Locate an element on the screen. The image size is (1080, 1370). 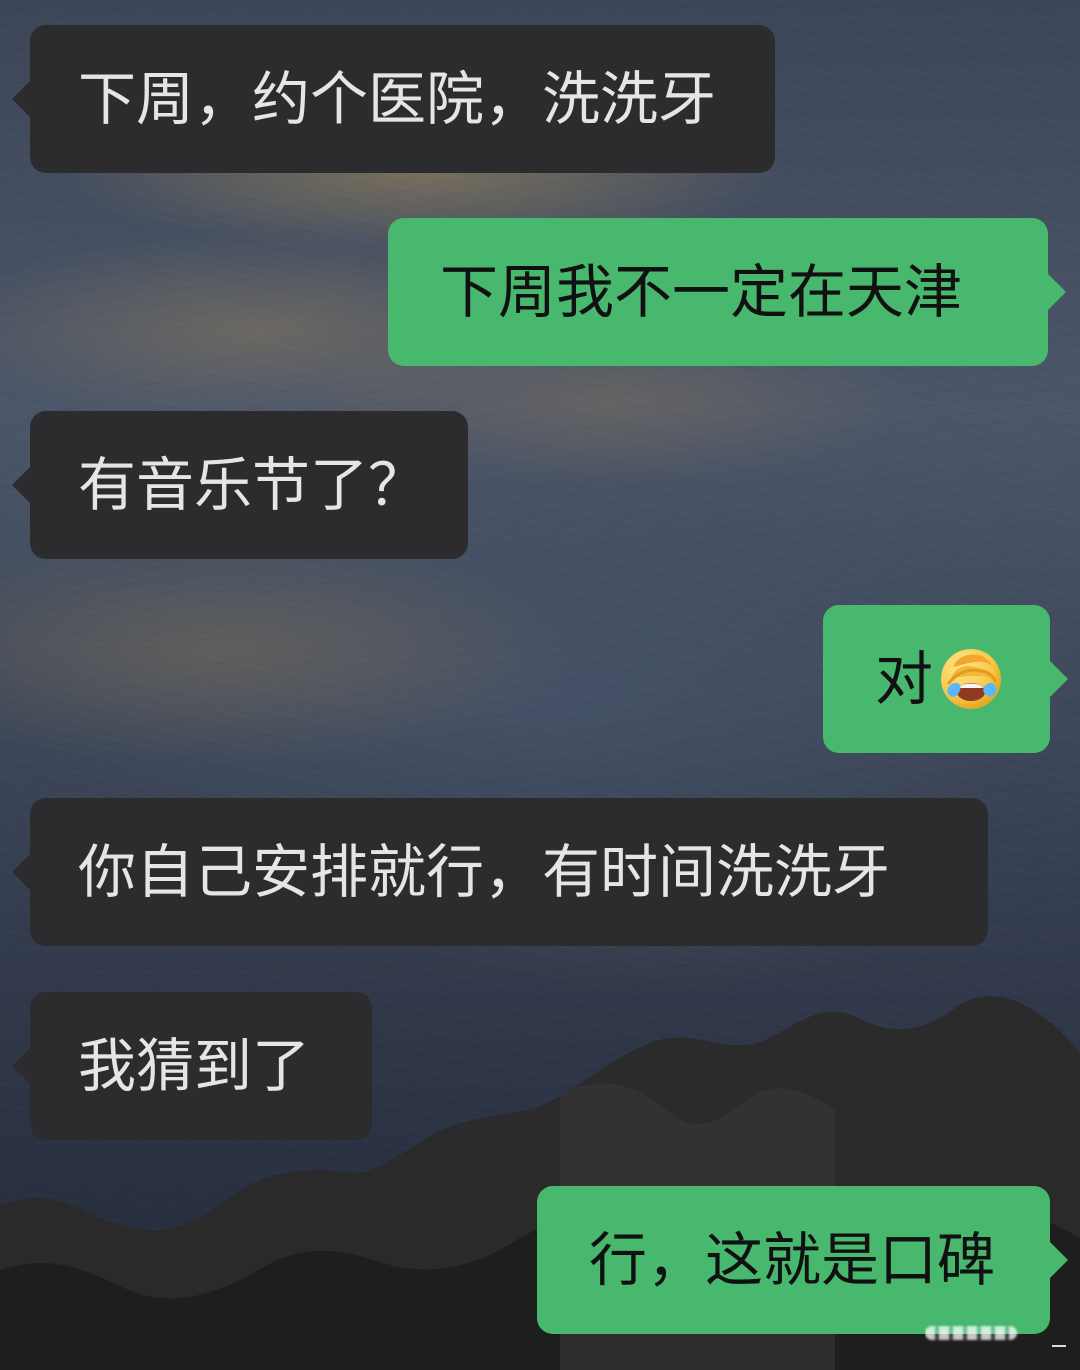
message-text: 行，这就是口碑 is located at coordinates (792, 1260).